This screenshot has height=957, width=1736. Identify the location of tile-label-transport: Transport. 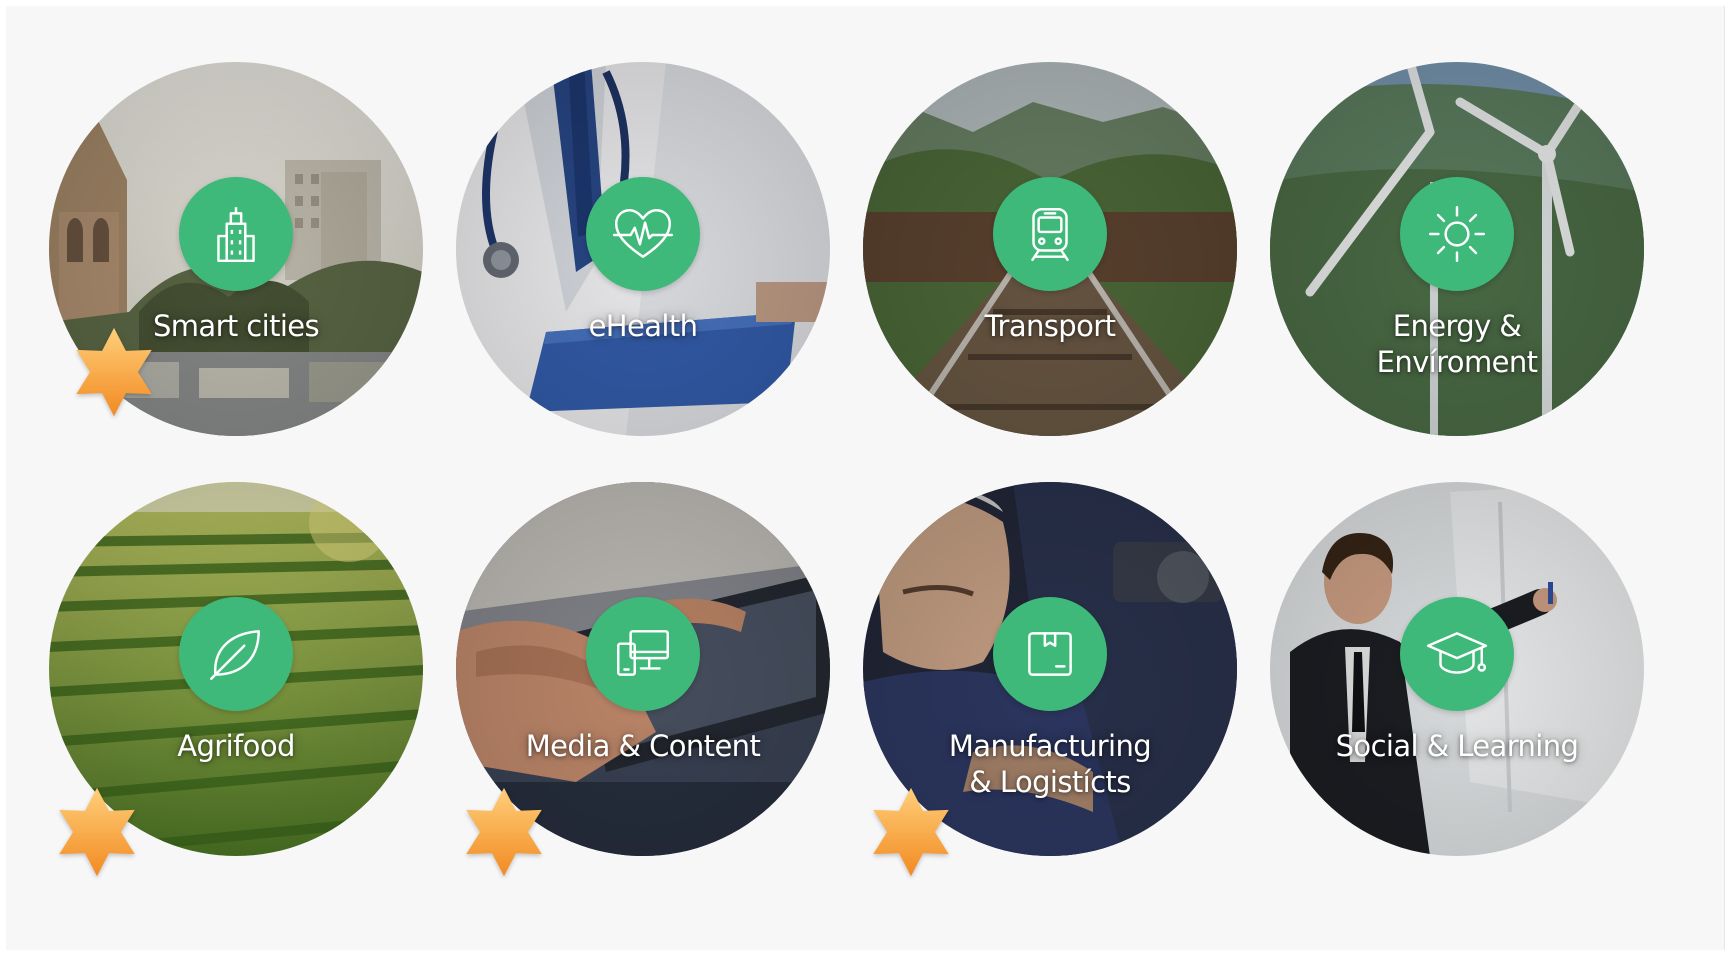
(1050, 326).